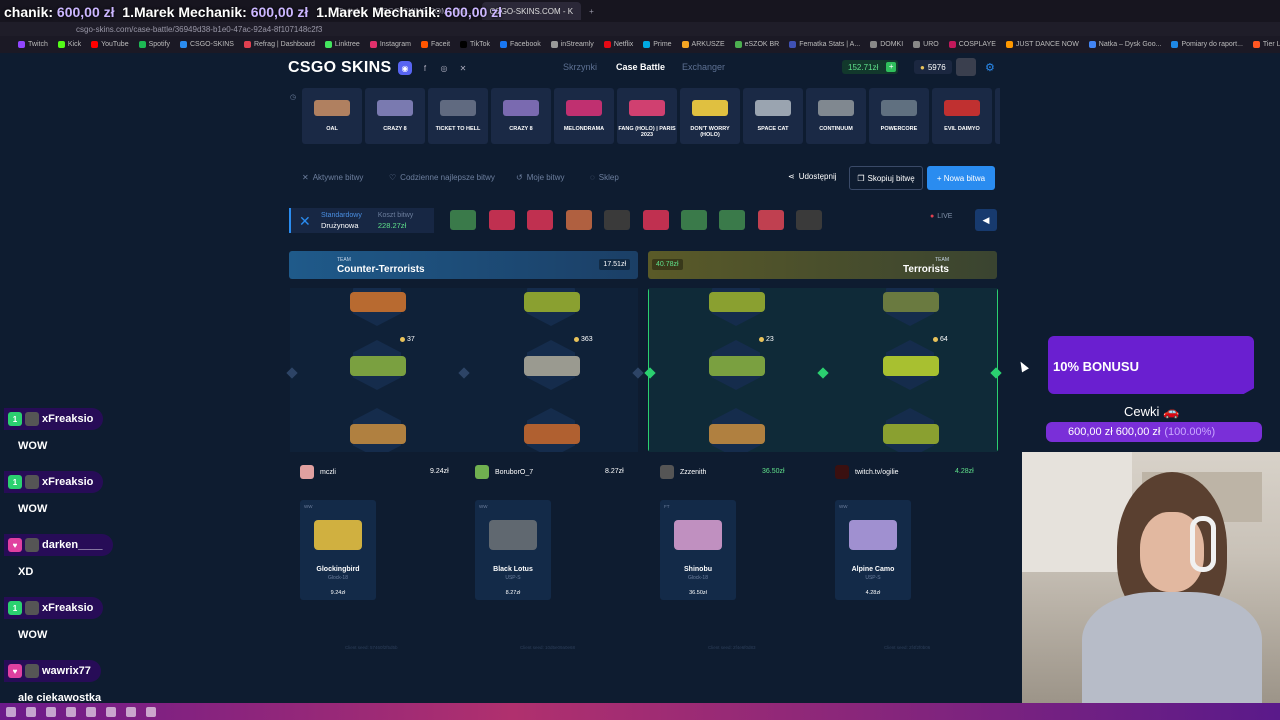  I want to click on drop-item: OAL, so click(332, 116).